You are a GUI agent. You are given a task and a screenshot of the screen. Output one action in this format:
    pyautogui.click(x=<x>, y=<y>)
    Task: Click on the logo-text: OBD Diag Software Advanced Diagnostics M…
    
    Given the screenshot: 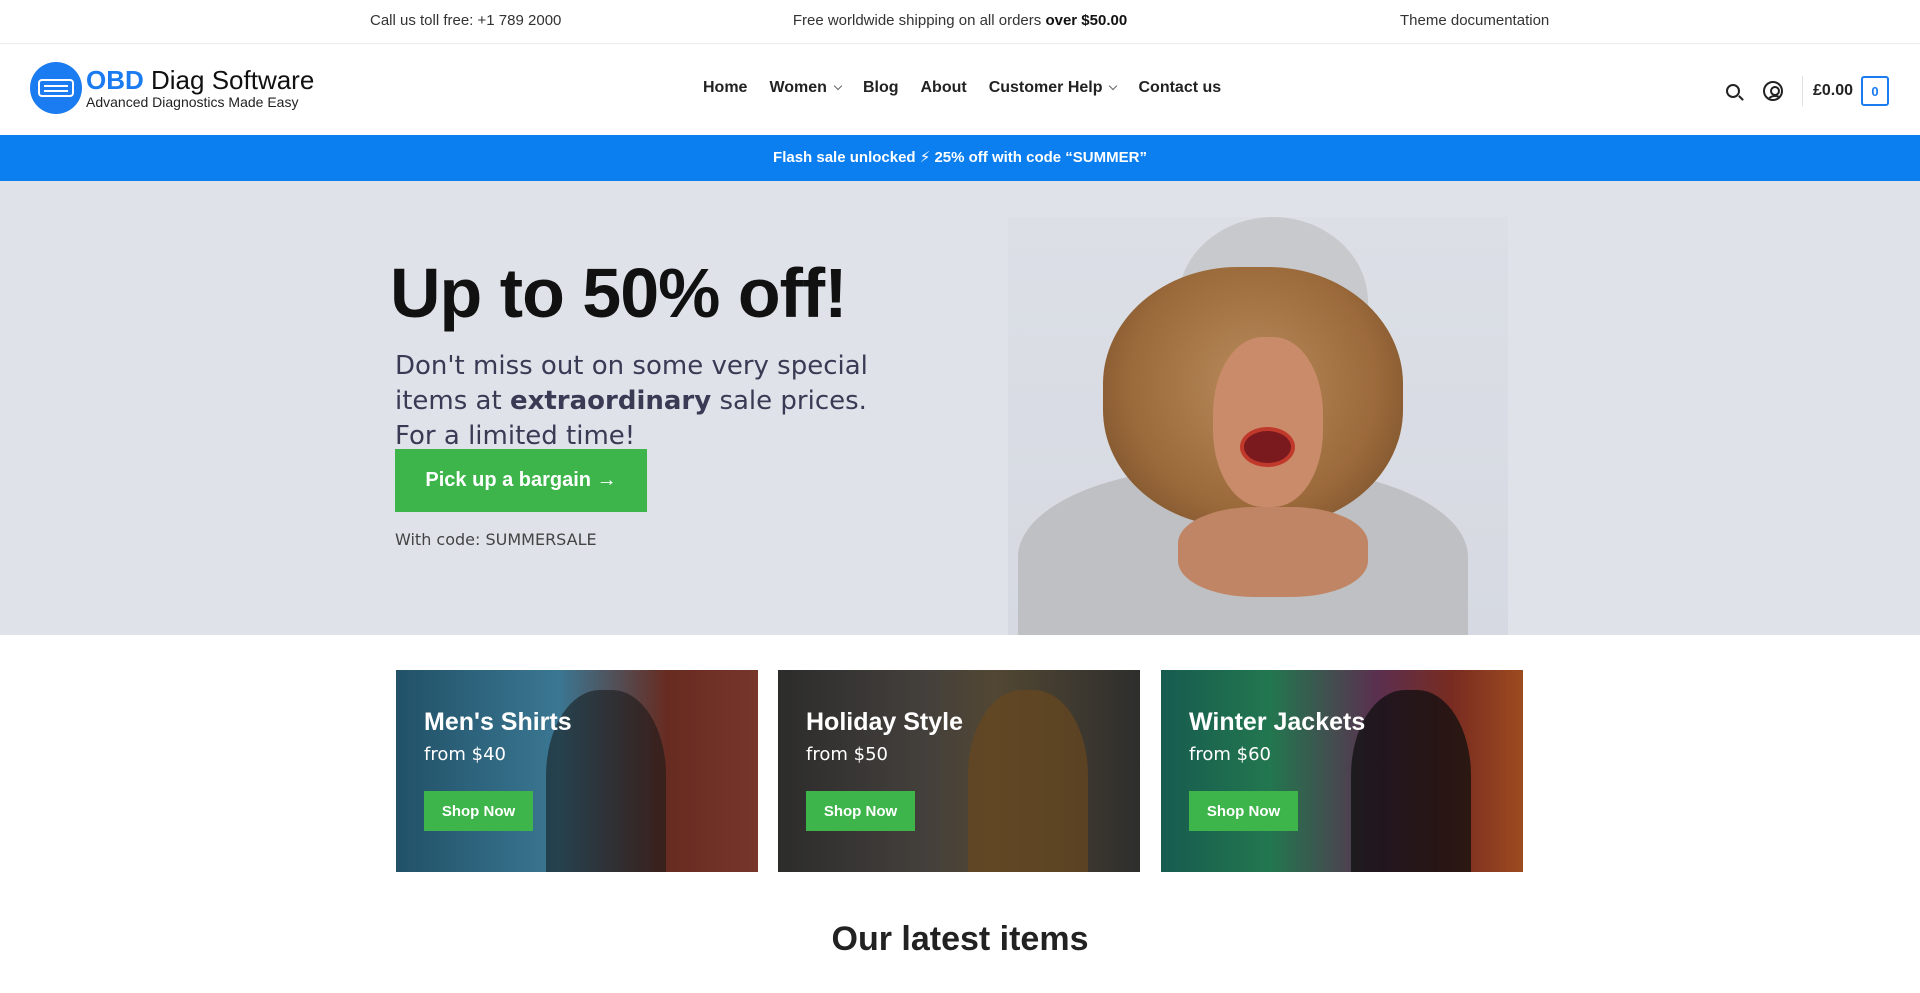 What is the action you would take?
    pyautogui.click(x=200, y=88)
    